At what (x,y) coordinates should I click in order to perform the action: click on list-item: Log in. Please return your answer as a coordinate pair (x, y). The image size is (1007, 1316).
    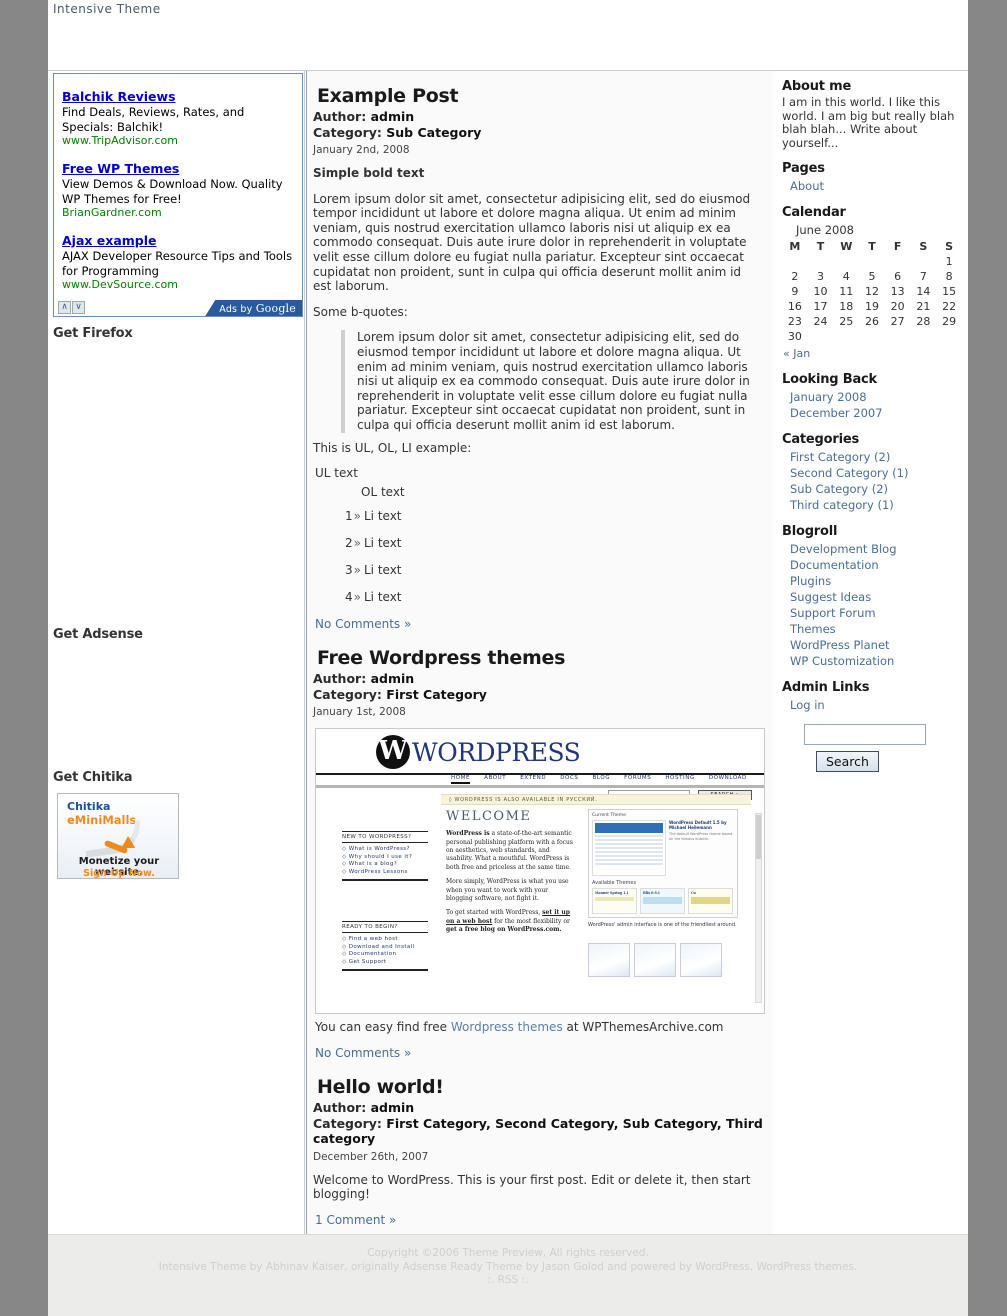
    Looking at the image, I should click on (872, 705).